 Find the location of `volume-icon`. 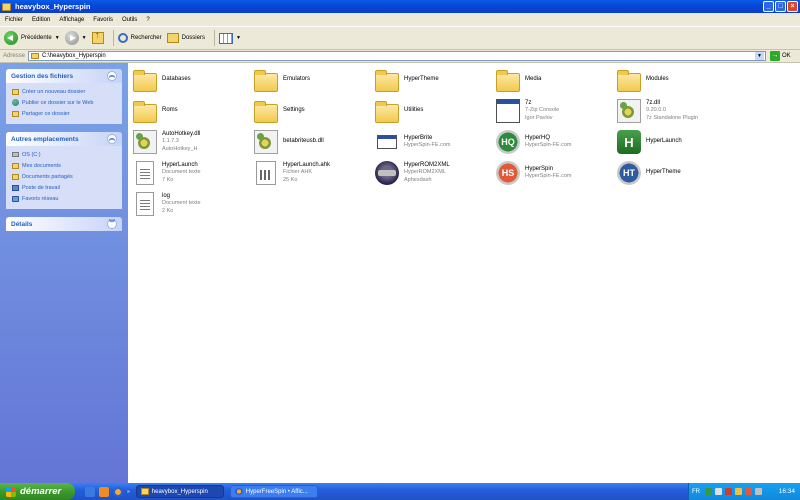

volume-icon is located at coordinates (758, 491).